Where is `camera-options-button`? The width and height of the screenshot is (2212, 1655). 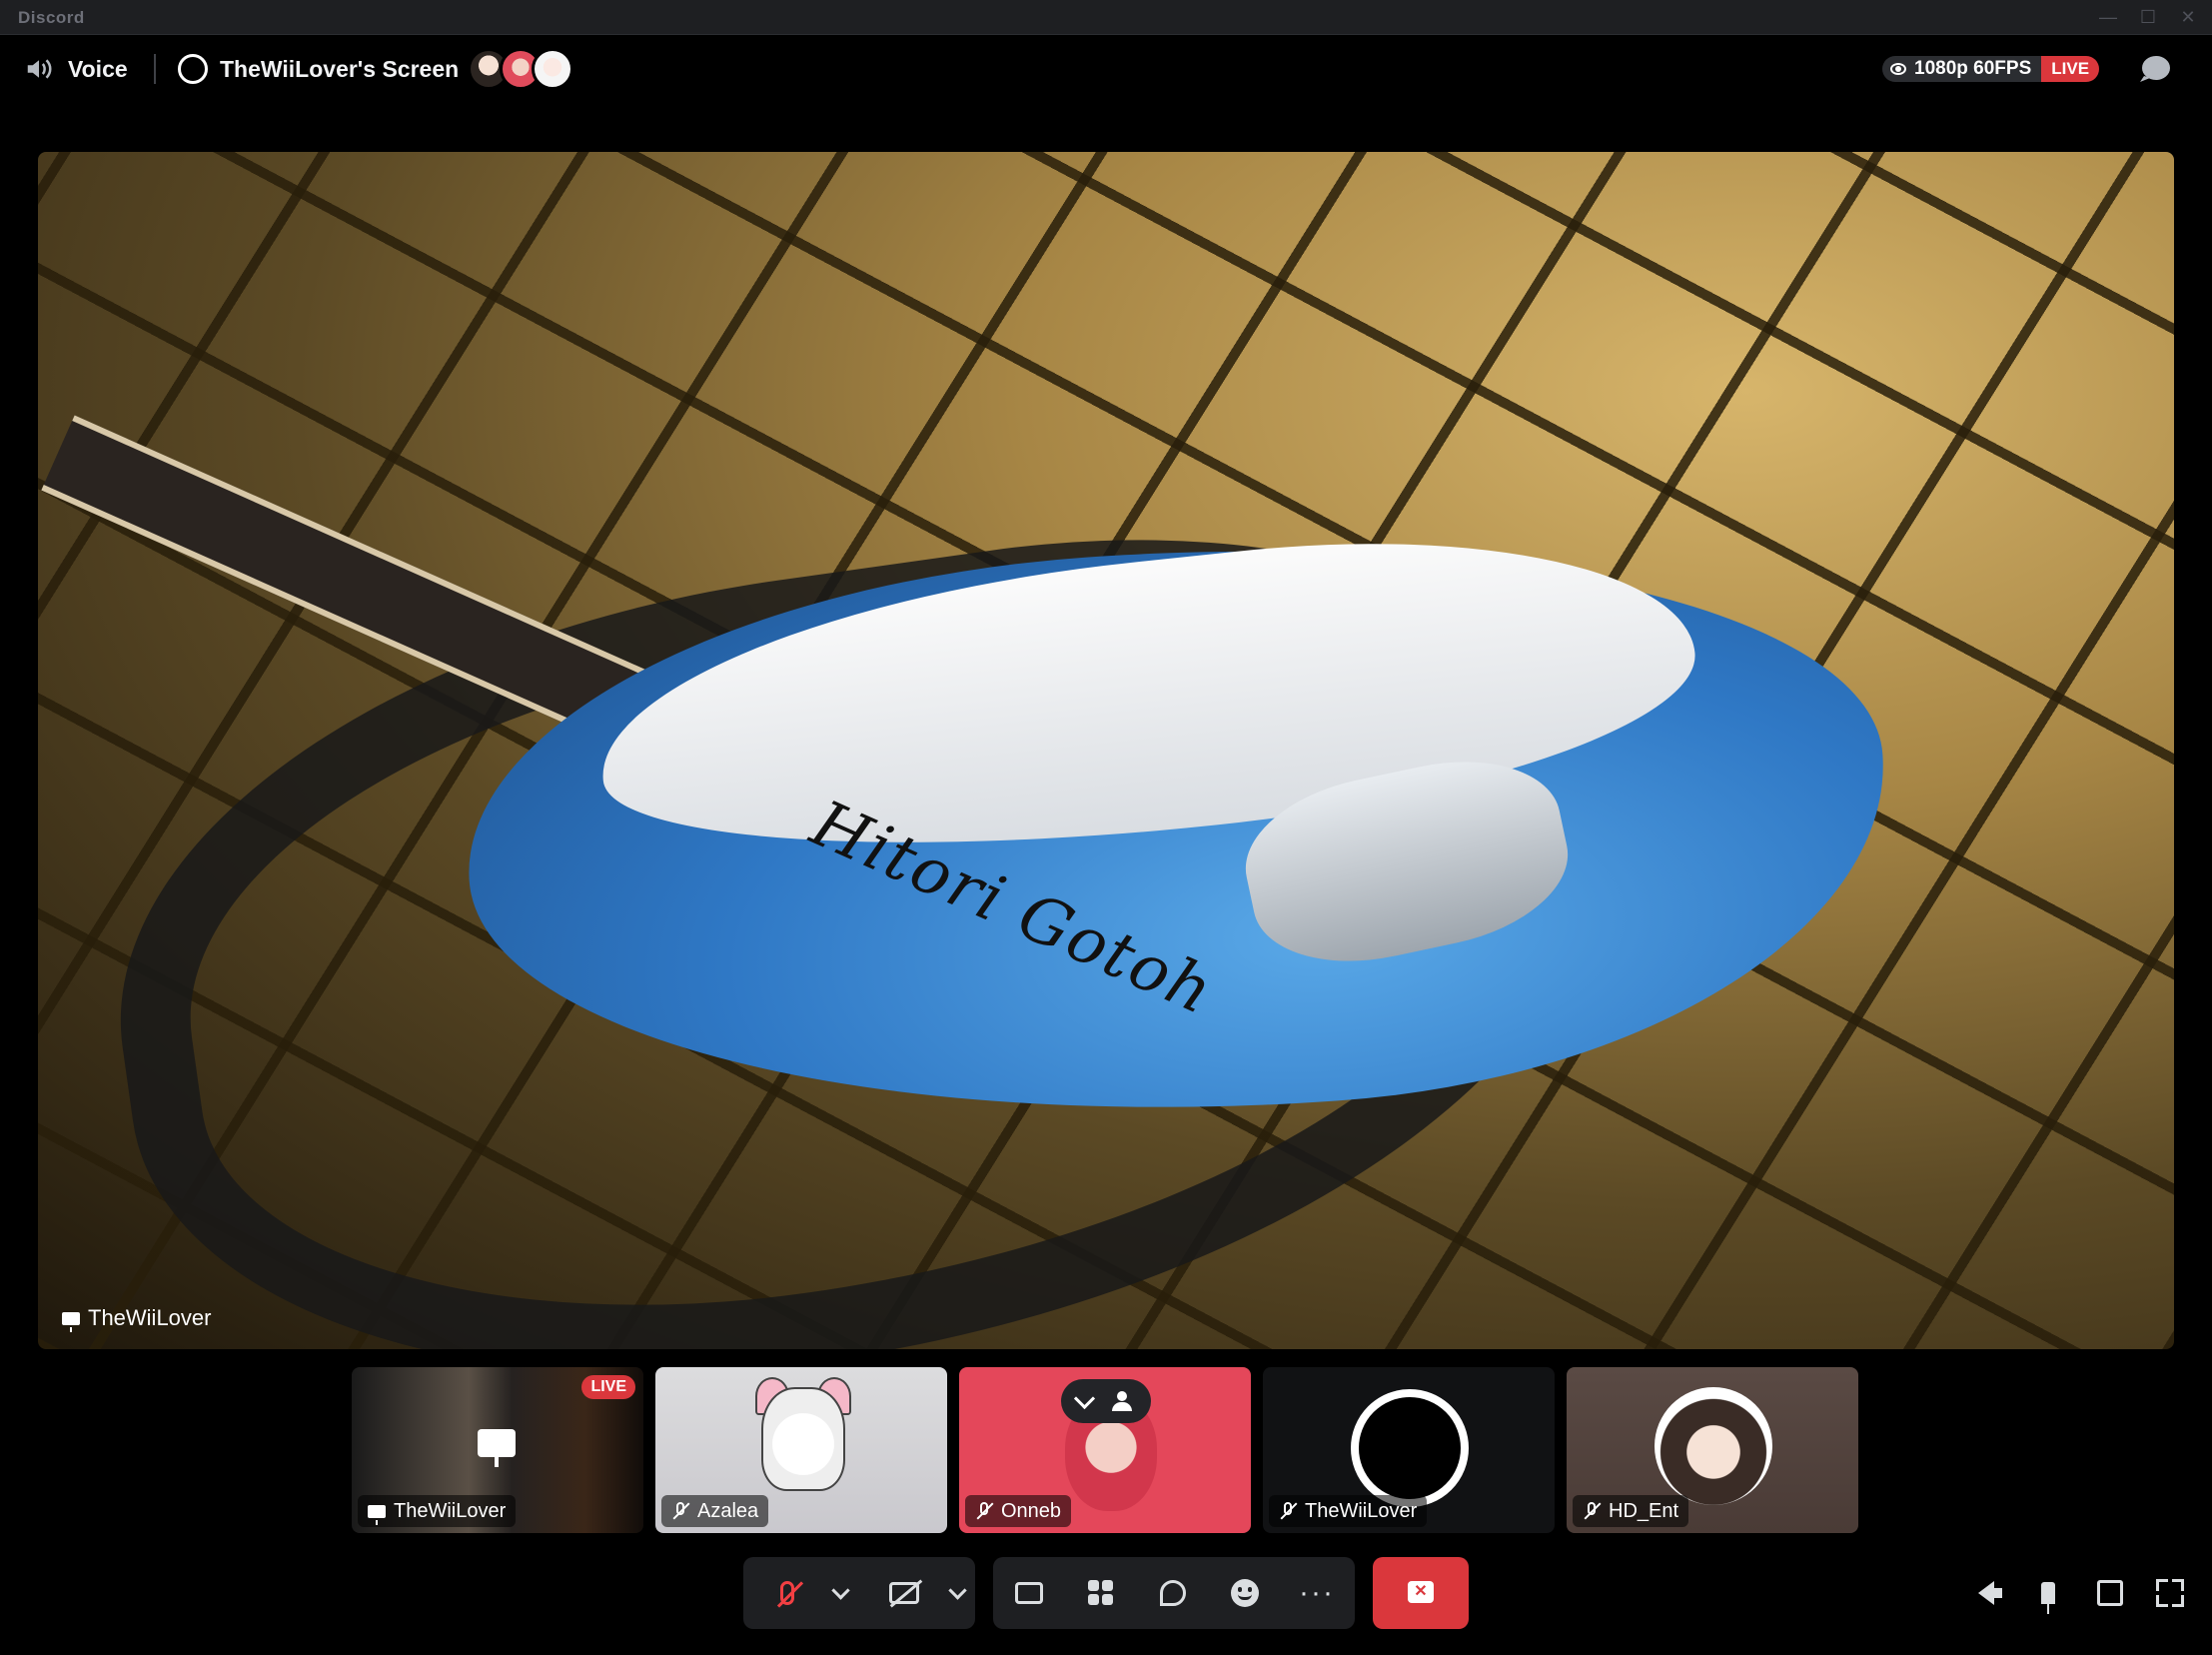 camera-options-button is located at coordinates (957, 1593).